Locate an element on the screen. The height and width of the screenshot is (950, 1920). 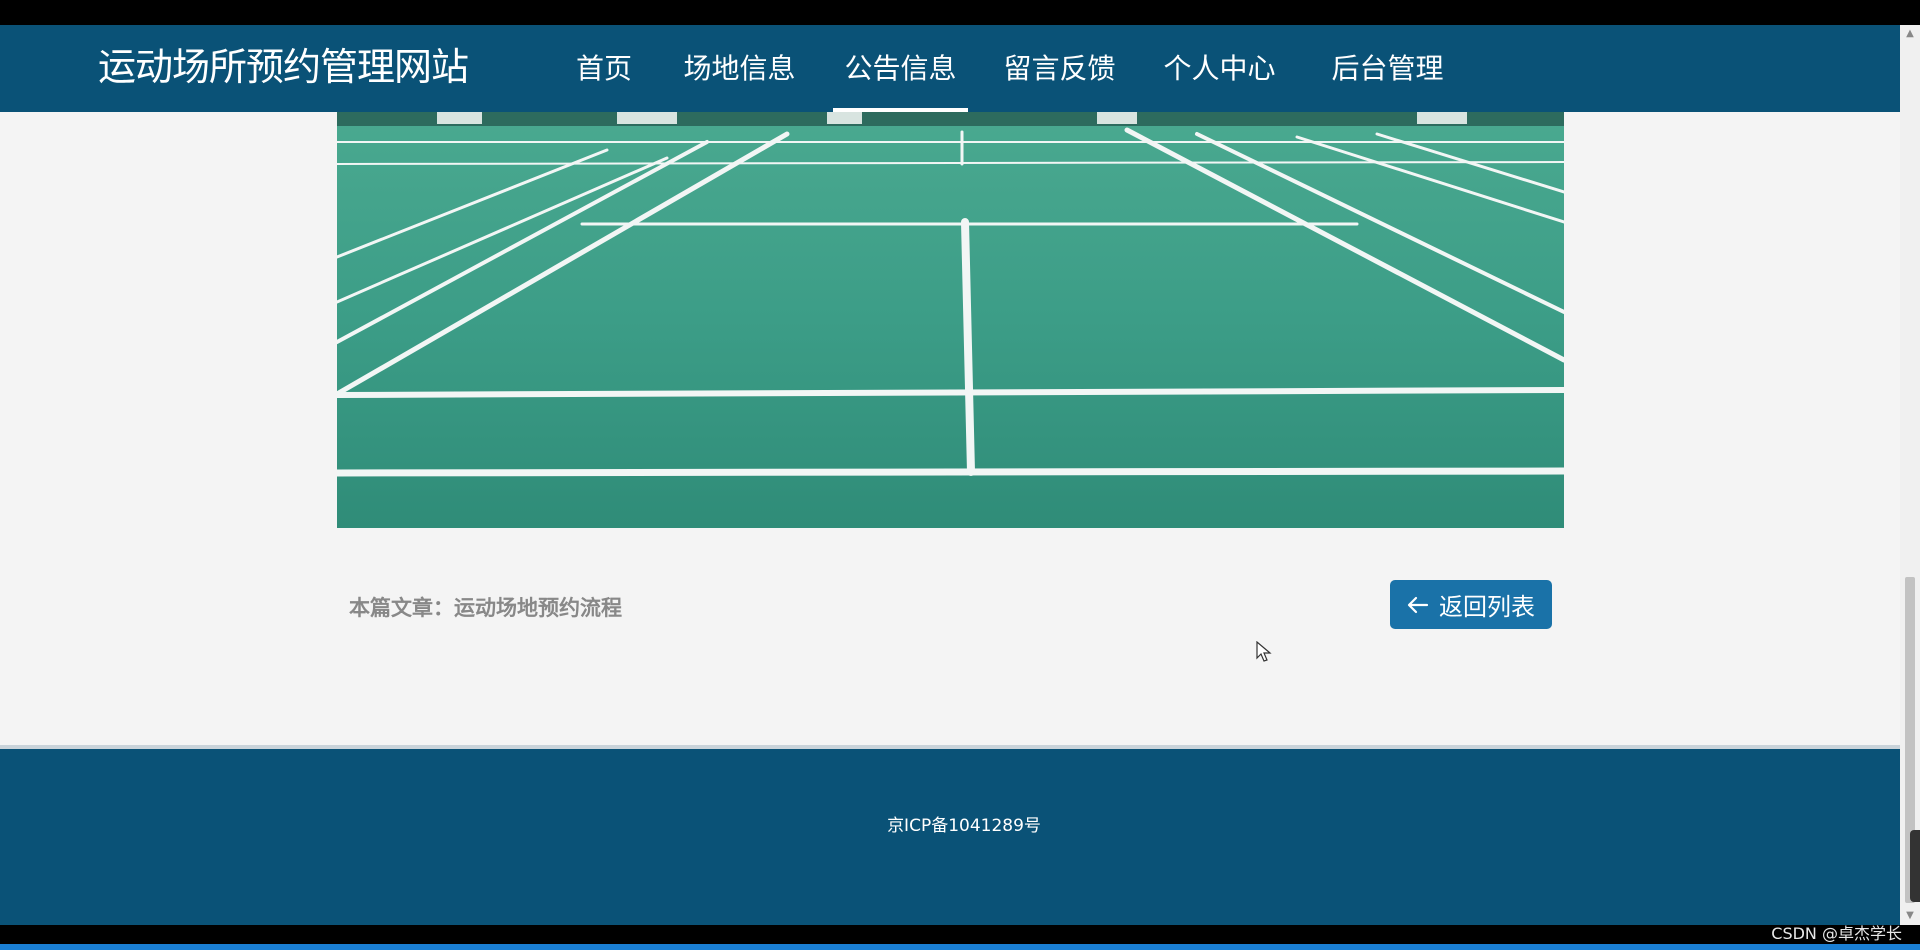
nav-admin: 后台管理 is located at coordinates (1387, 68).